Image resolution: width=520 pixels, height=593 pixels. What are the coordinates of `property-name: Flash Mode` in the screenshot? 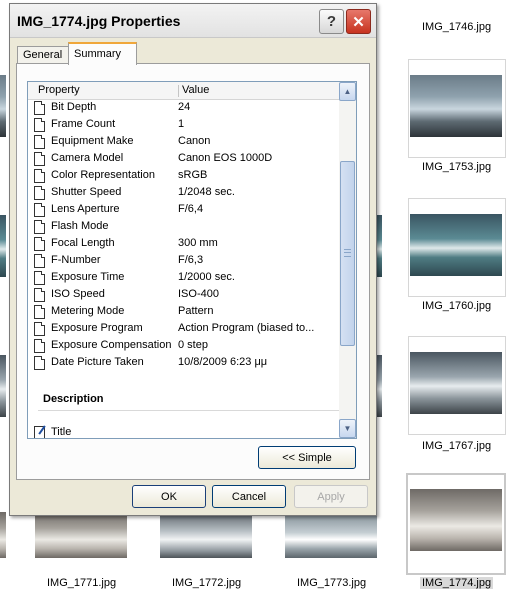 It's located at (80, 226).